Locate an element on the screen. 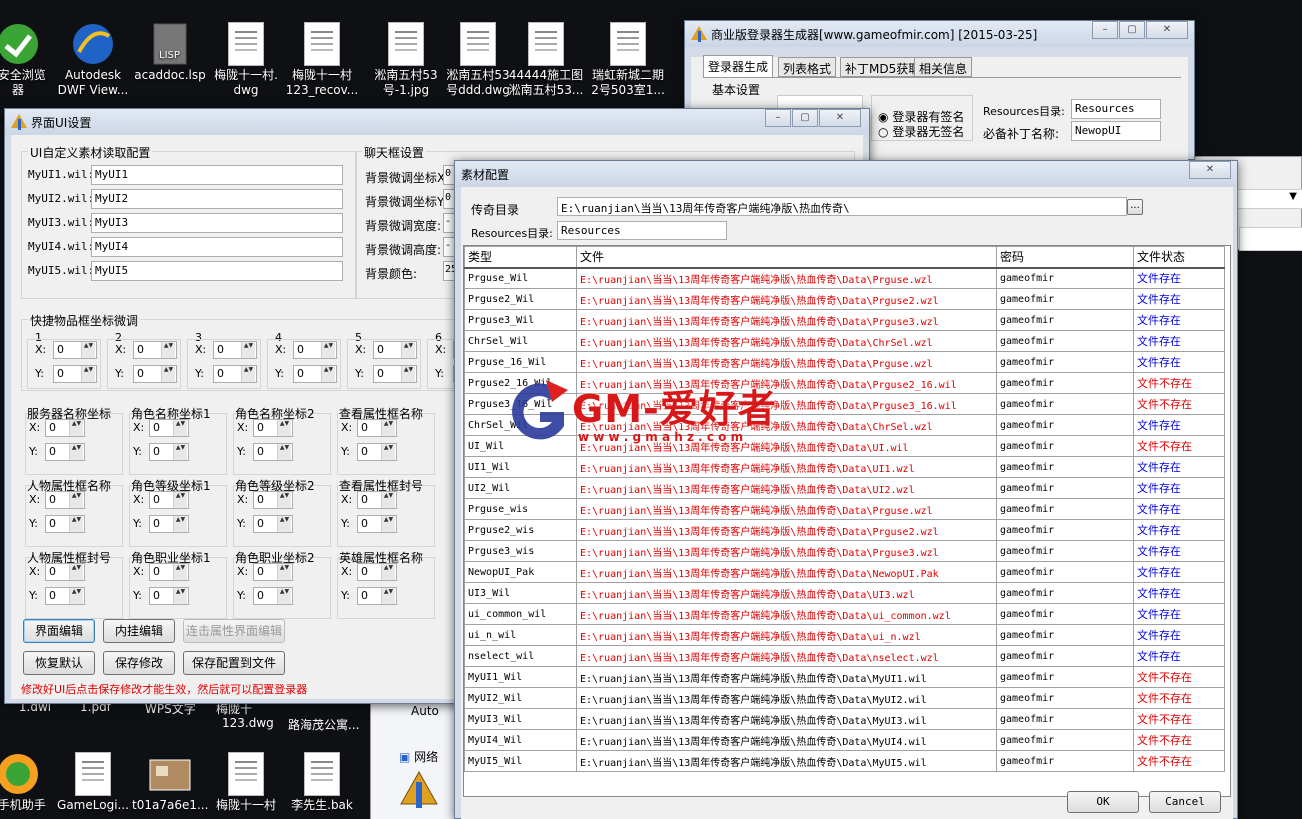 Image resolution: width=1302 pixels, height=819 pixels. maximize-icon: ▢ is located at coordinates (1132, 30).